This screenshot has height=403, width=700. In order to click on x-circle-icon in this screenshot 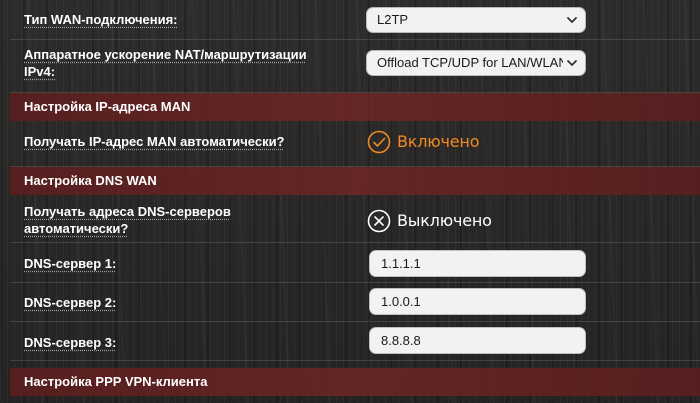, I will do `click(379, 221)`.